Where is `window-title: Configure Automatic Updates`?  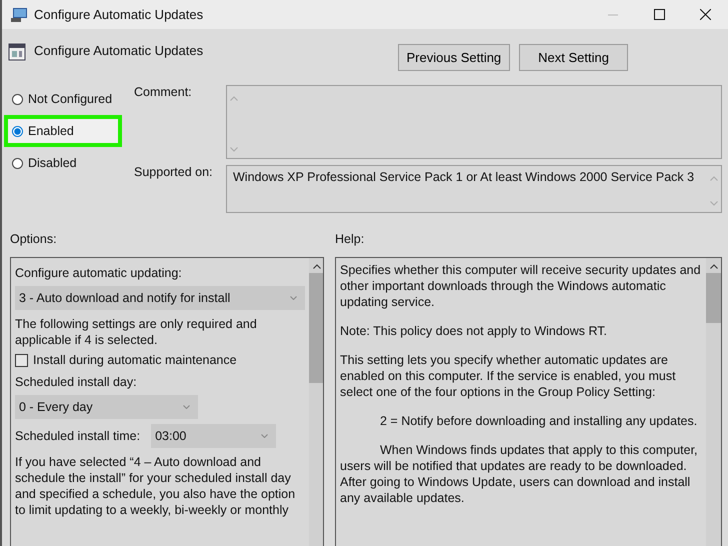
window-title: Configure Automatic Updates is located at coordinates (119, 14).